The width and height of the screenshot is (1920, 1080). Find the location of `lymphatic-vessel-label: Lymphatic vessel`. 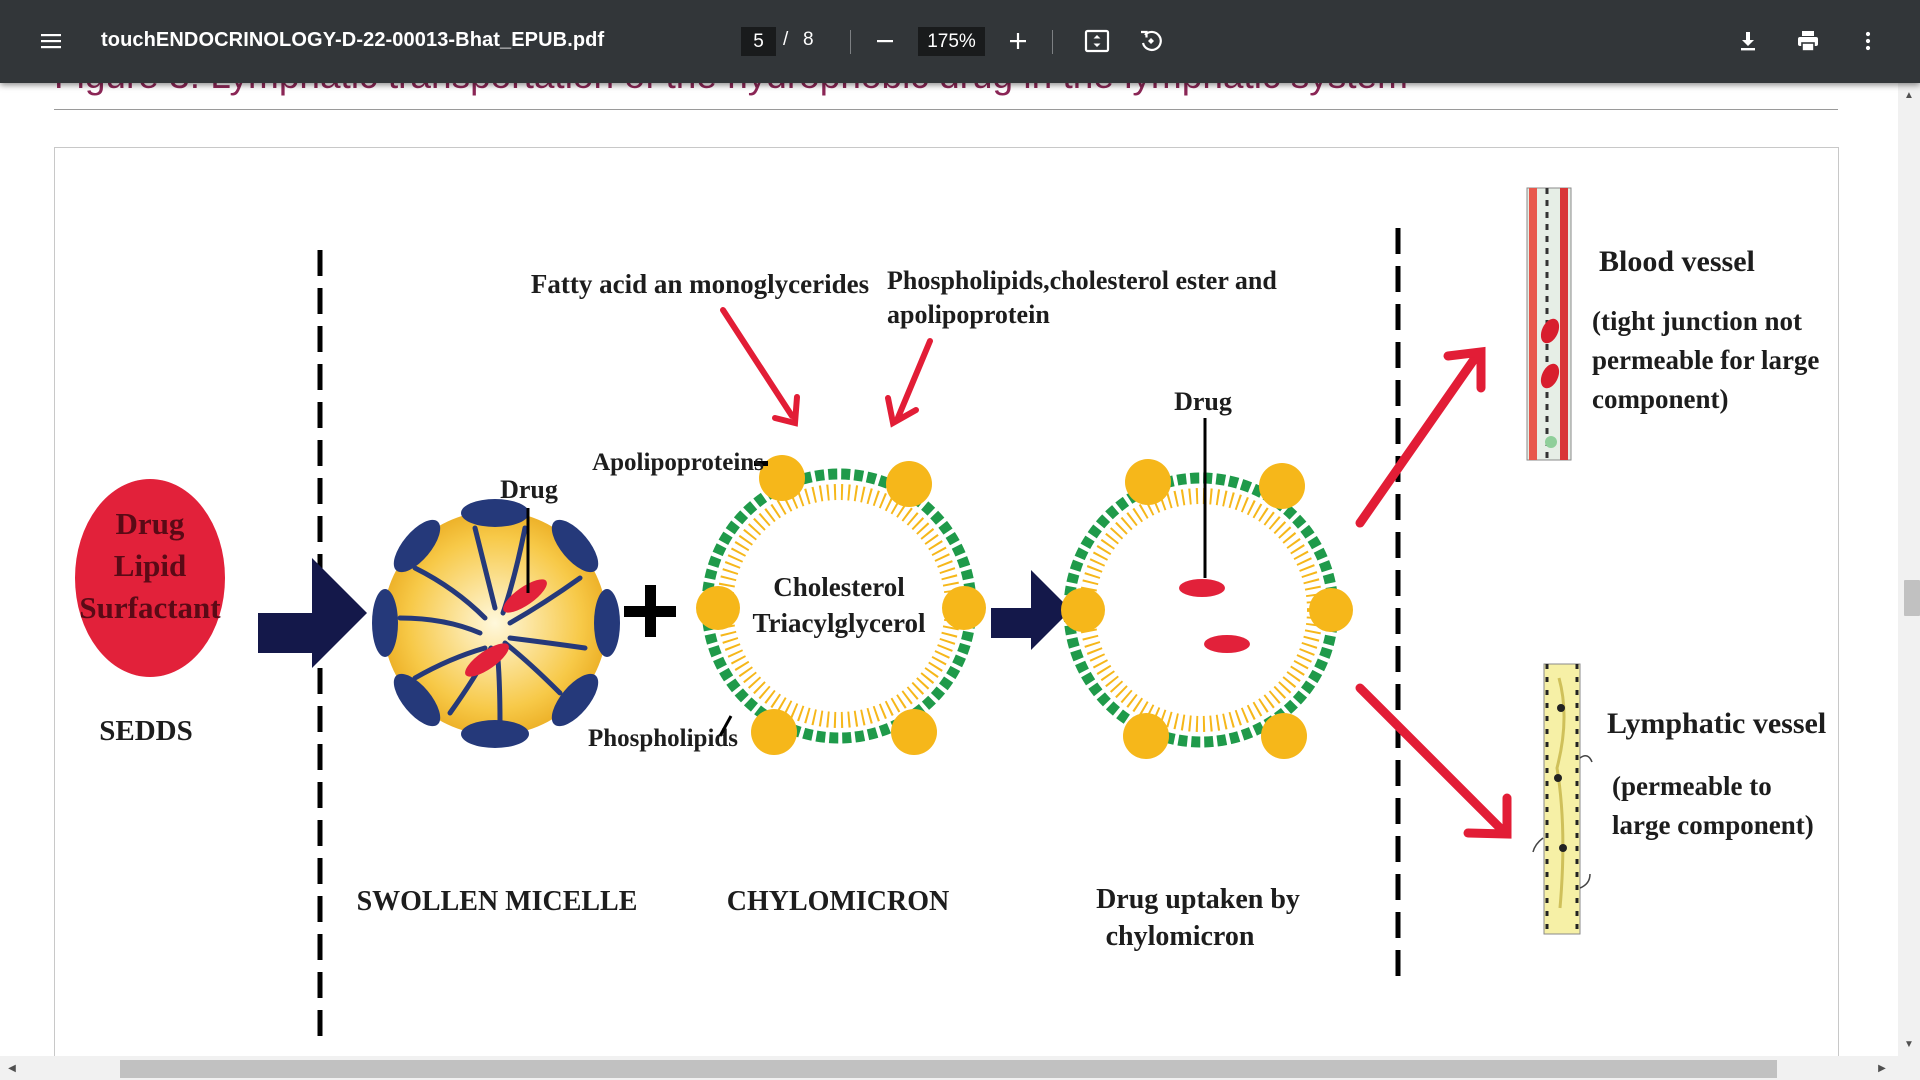

lymphatic-vessel-label: Lymphatic vessel is located at coordinates (1716, 723).